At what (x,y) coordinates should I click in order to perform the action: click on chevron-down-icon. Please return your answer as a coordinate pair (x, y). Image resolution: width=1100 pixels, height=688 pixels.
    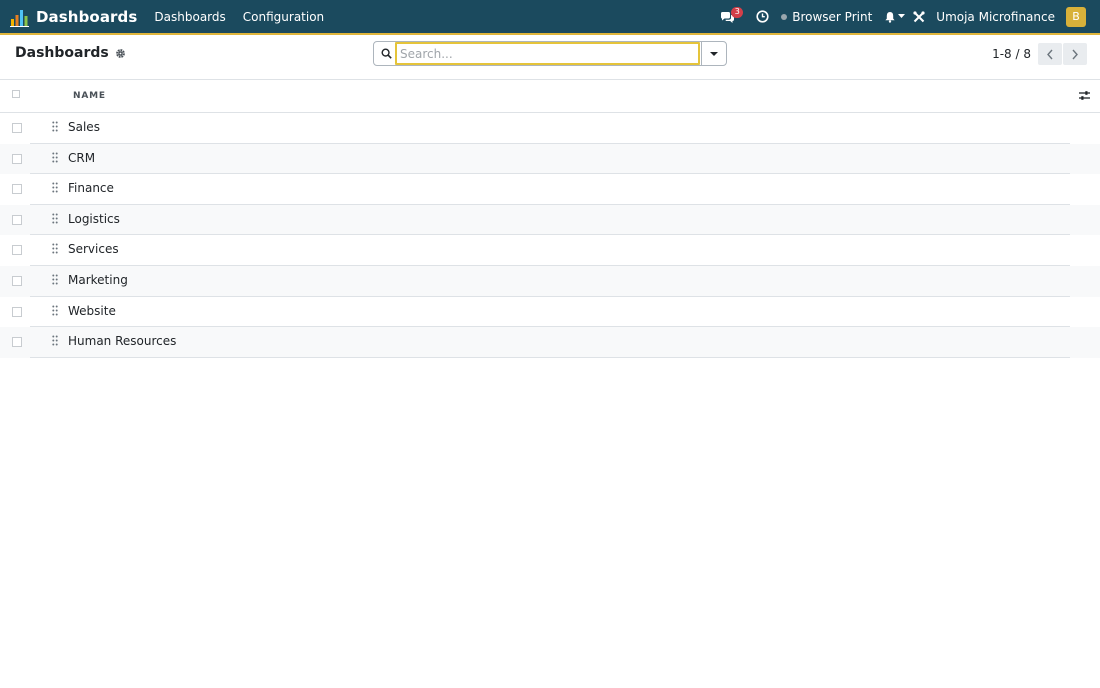
    Looking at the image, I should click on (902, 16).